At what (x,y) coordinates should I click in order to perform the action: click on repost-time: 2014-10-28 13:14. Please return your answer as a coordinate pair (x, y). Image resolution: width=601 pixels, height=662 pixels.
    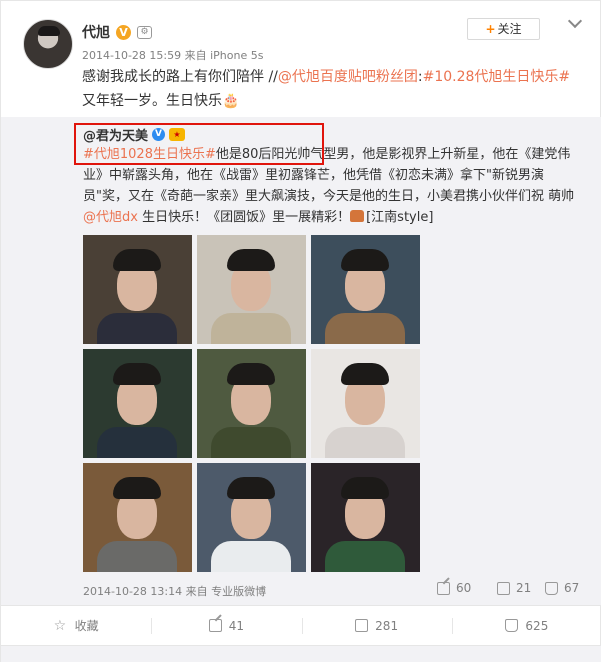
    Looking at the image, I should click on (132, 591).